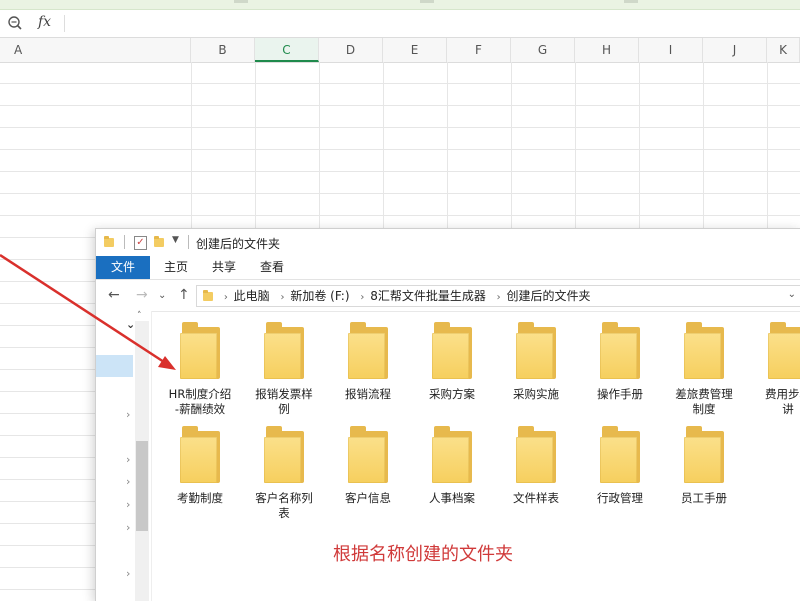 The image size is (800, 601). Describe the element at coordinates (95, 50) in the screenshot. I see `column-header-a: A` at that location.